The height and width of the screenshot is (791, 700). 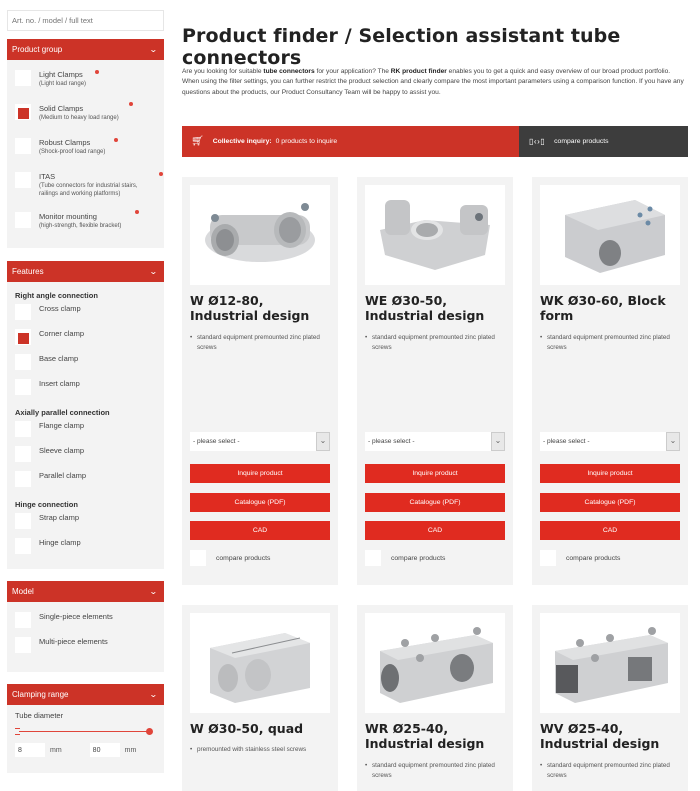 I want to click on model-header: Model ⌄, so click(x=85, y=591).